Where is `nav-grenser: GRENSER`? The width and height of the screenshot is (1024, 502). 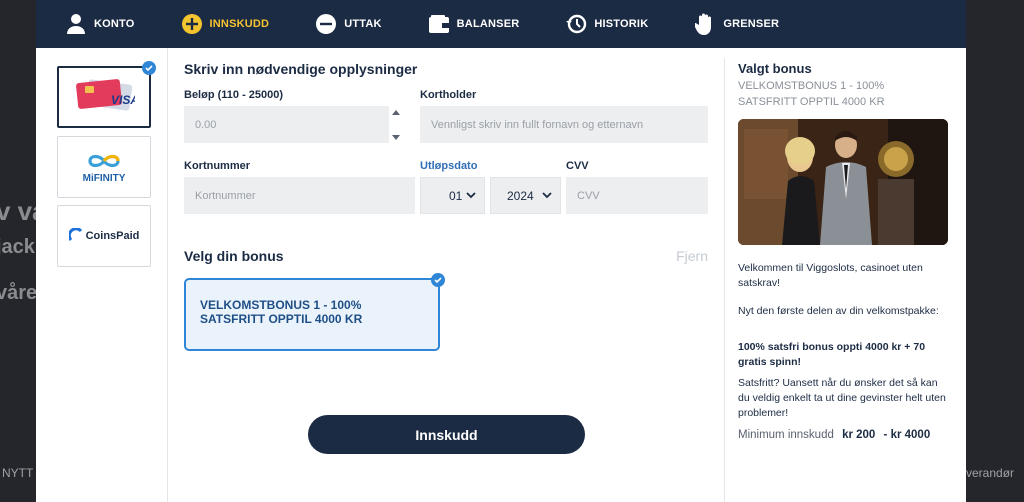 nav-grenser: GRENSER is located at coordinates (736, 24).